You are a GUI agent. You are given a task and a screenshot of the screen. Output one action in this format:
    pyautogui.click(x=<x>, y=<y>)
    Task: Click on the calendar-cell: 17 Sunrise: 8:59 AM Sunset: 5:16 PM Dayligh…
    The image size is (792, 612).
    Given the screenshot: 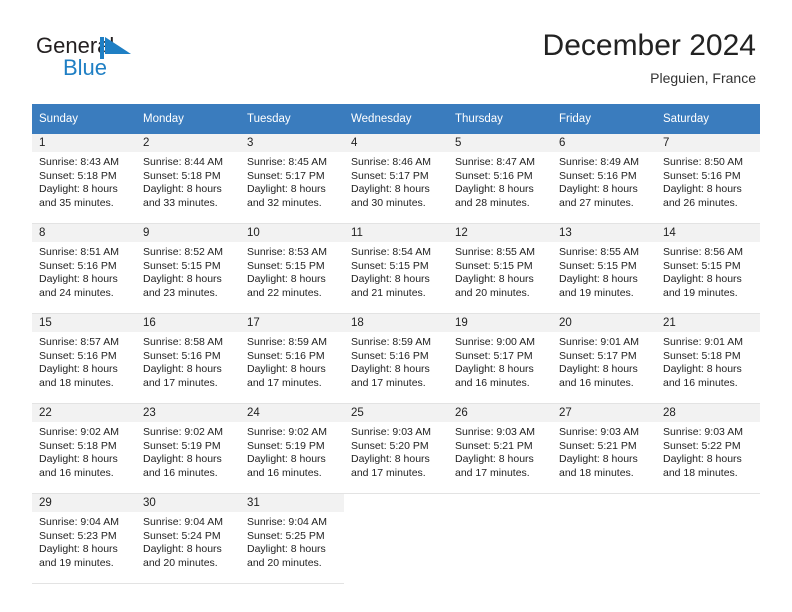 What is the action you would take?
    pyautogui.click(x=292, y=359)
    